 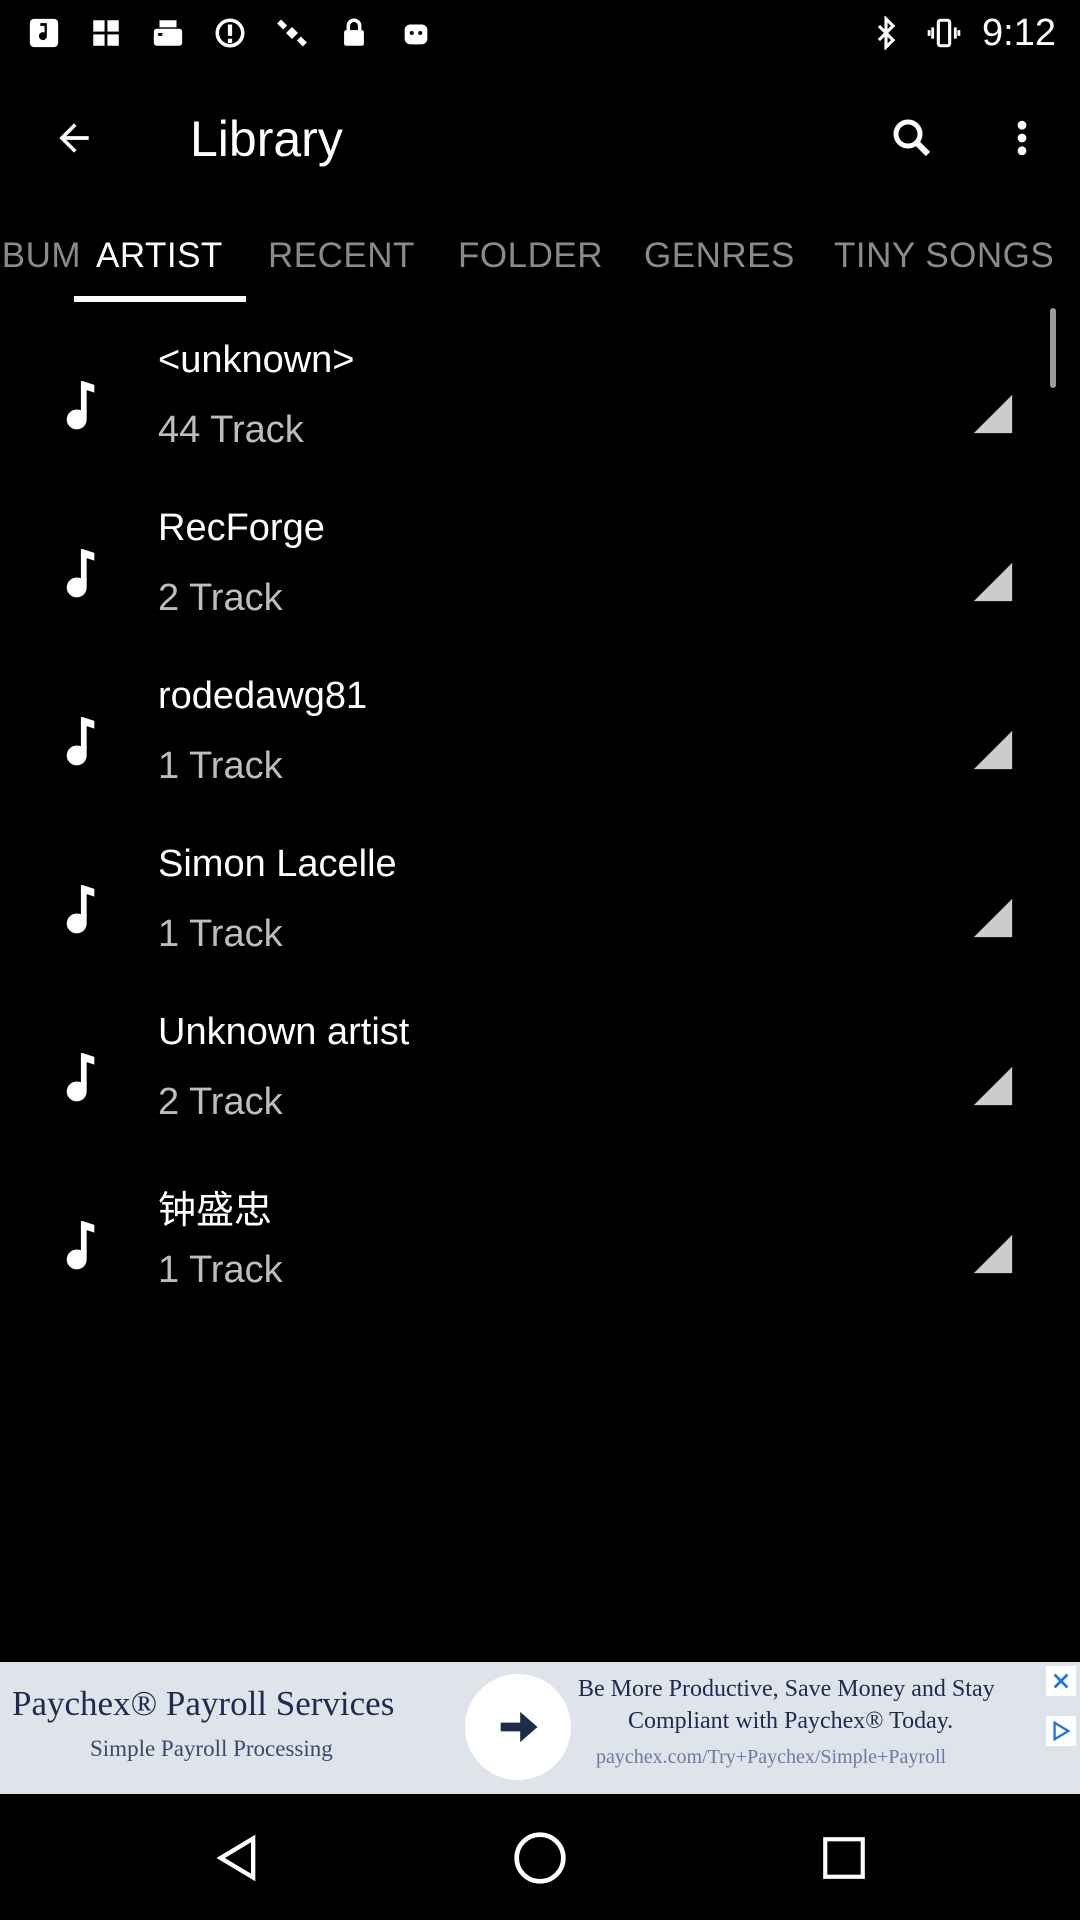 I want to click on status-bar: 9:12, so click(x=540, y=33).